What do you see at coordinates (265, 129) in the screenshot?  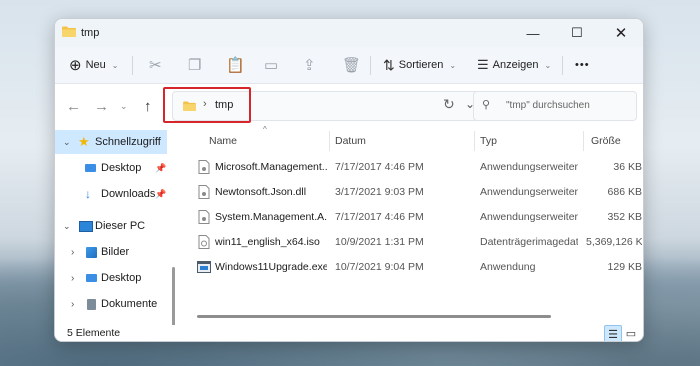 I see `sort-ascending-icon: ^` at bounding box center [265, 129].